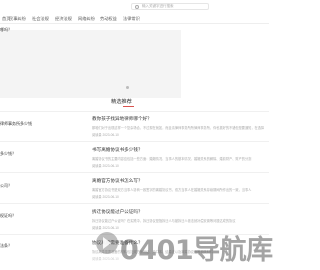 The image size is (320, 270). Describe the element at coordinates (6, 30) in the screenshot. I see `left-question-1: 哪吗？` at that location.